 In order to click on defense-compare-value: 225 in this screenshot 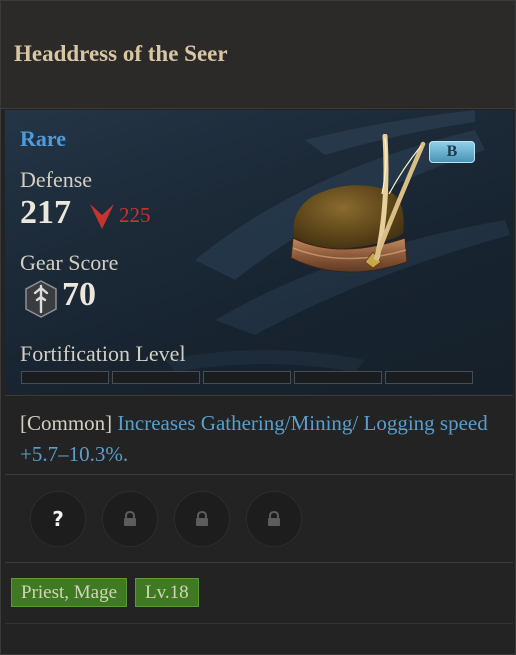, I will do `click(135, 215)`.